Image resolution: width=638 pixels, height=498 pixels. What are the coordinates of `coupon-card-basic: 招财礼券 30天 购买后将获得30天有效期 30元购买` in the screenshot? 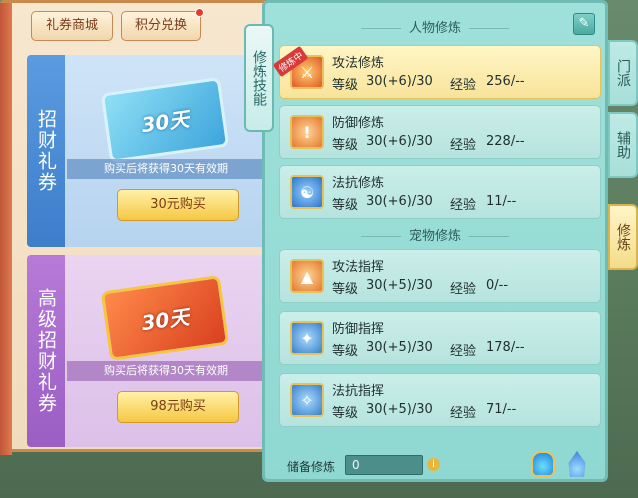 It's located at (146, 151).